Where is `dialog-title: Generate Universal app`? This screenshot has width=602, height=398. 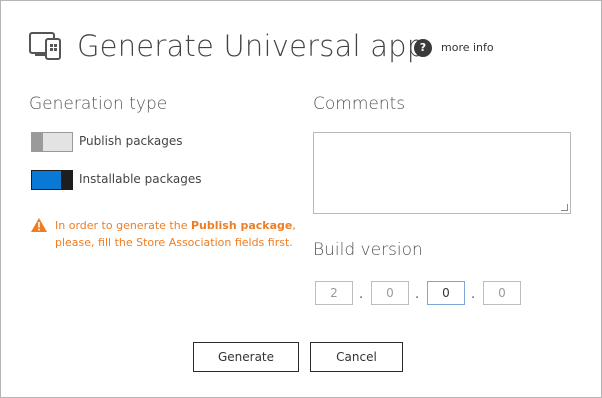
dialog-title: Generate Universal app is located at coordinates (251, 46).